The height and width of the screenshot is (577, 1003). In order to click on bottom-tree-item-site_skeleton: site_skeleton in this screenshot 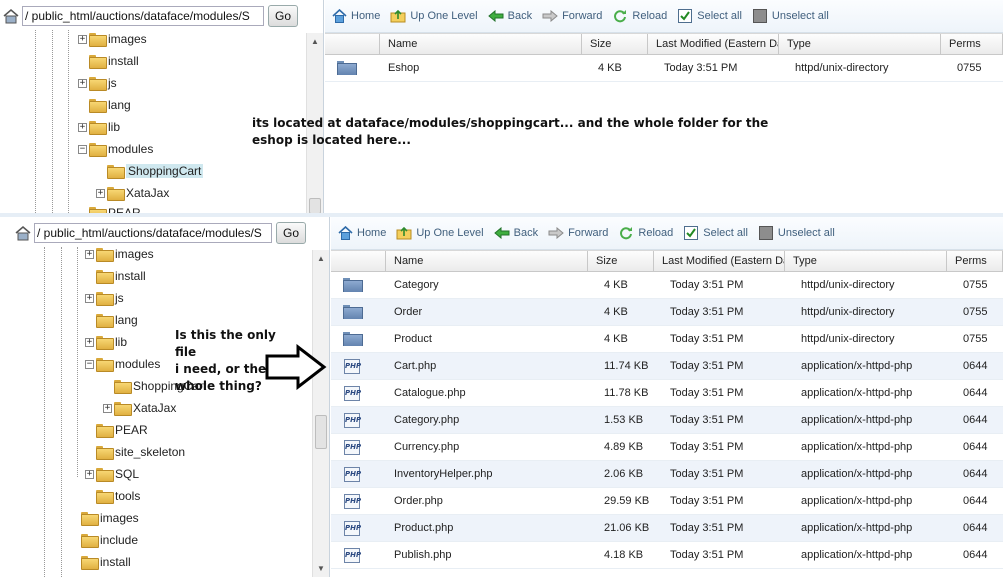, I will do `click(135, 452)`.